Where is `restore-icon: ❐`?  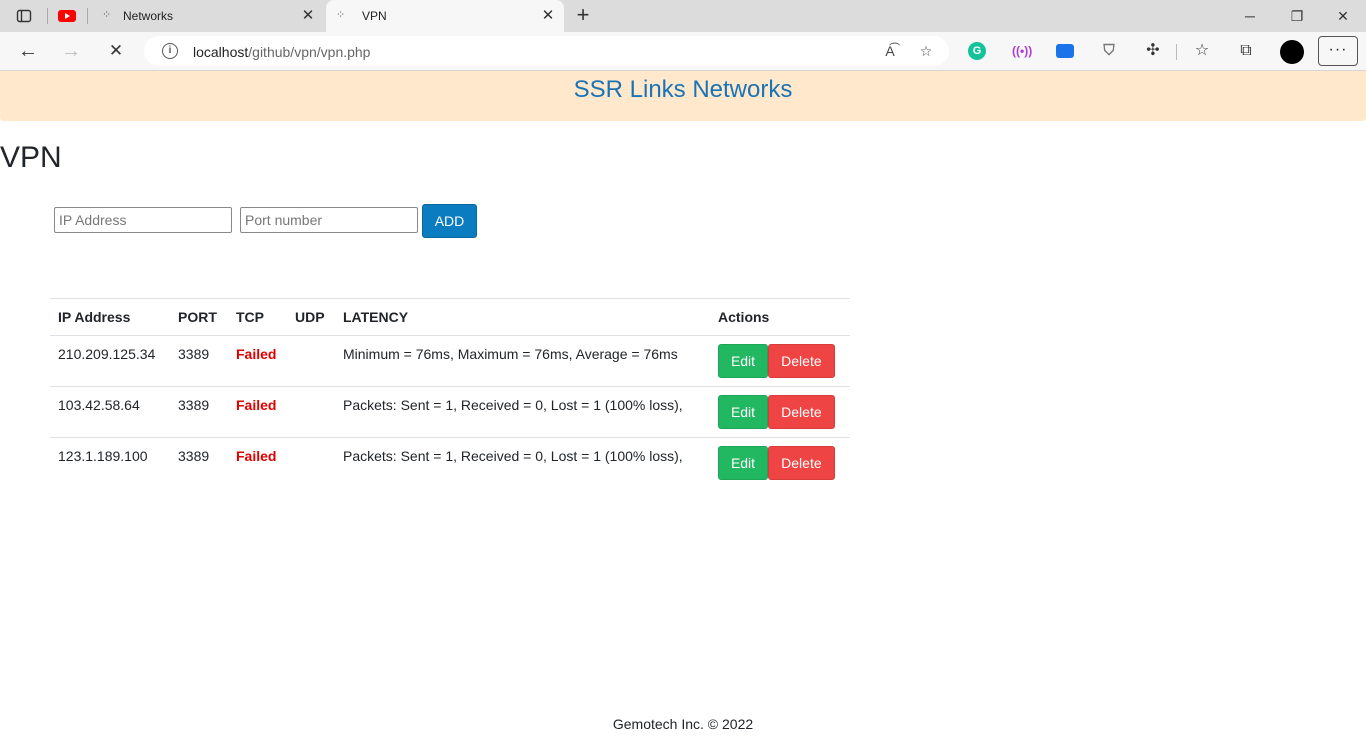
restore-icon: ❐ is located at coordinates (1297, 16).